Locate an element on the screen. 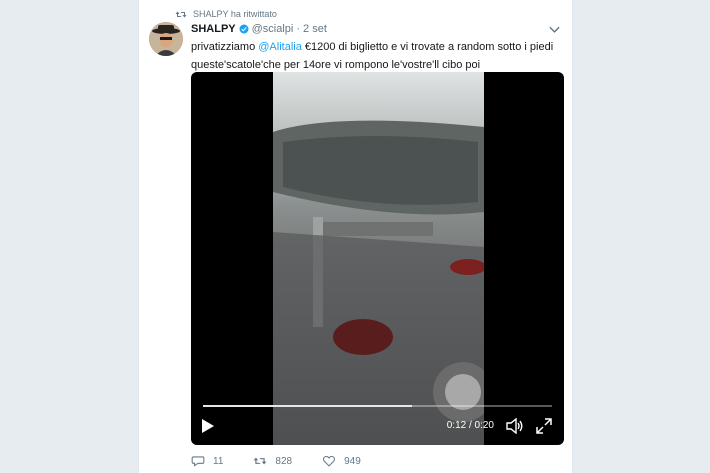 This screenshot has height=473, width=710. reply-button: 11 is located at coordinates (207, 461).